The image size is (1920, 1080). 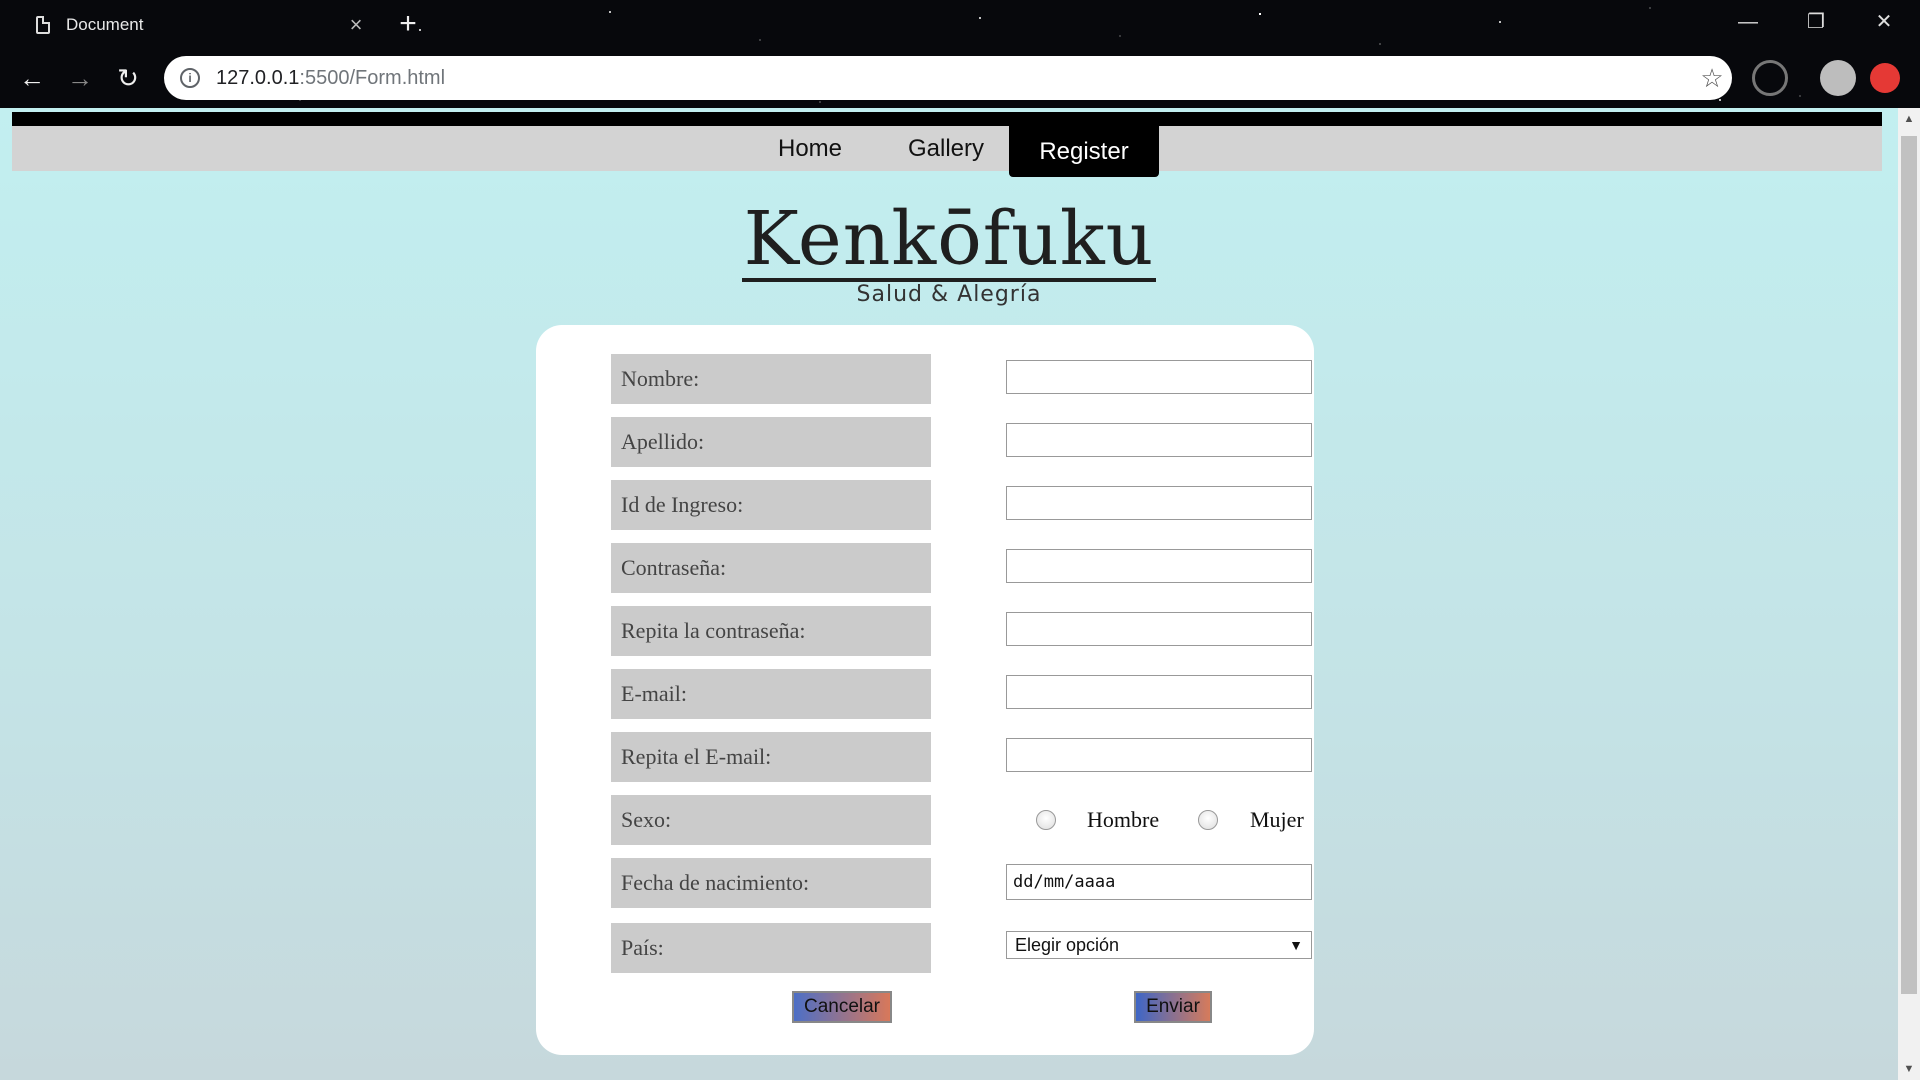 I want to click on form-row-contrasena: Contraseña:, so click(x=961, y=568).